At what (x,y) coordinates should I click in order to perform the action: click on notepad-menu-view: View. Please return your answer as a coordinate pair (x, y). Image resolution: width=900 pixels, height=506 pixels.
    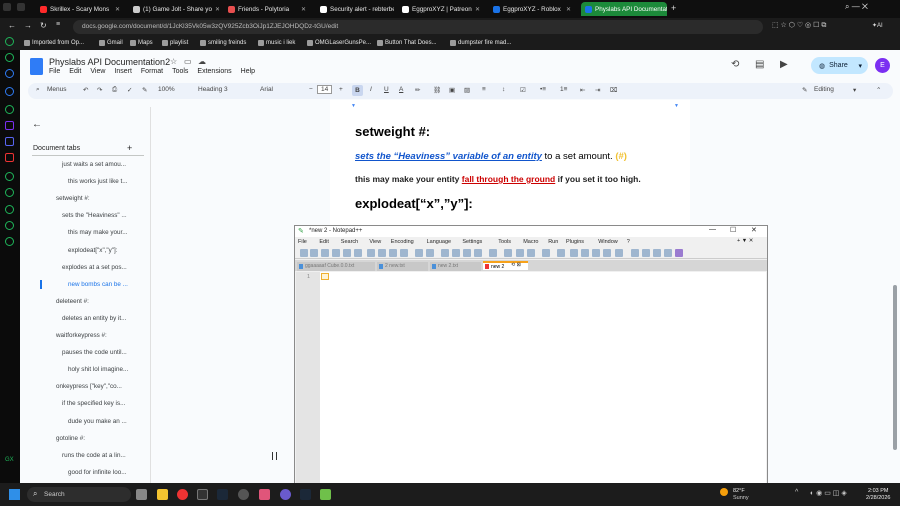
    Looking at the image, I should click on (375, 242).